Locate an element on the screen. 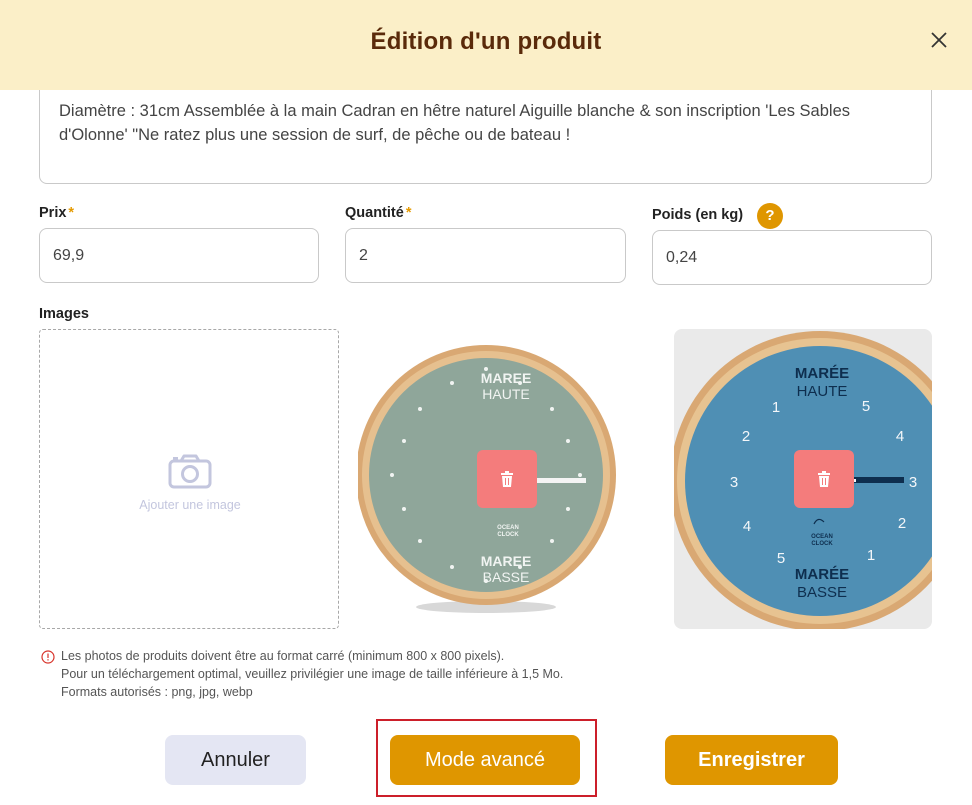 The height and width of the screenshot is (805, 972). close-icon is located at coordinates (939, 40).